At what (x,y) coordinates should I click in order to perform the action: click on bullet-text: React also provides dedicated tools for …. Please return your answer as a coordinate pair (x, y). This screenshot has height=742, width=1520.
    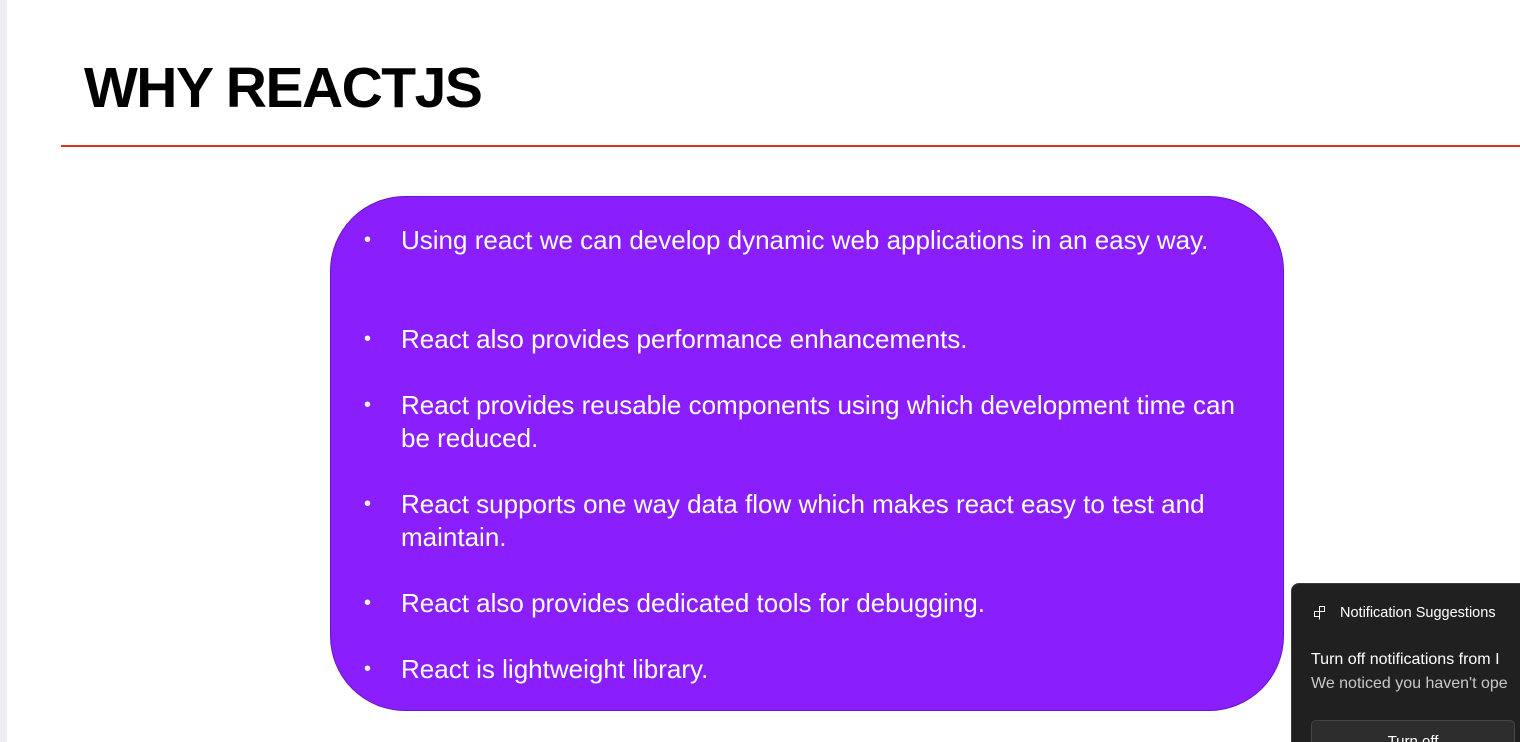
    Looking at the image, I should click on (693, 603).